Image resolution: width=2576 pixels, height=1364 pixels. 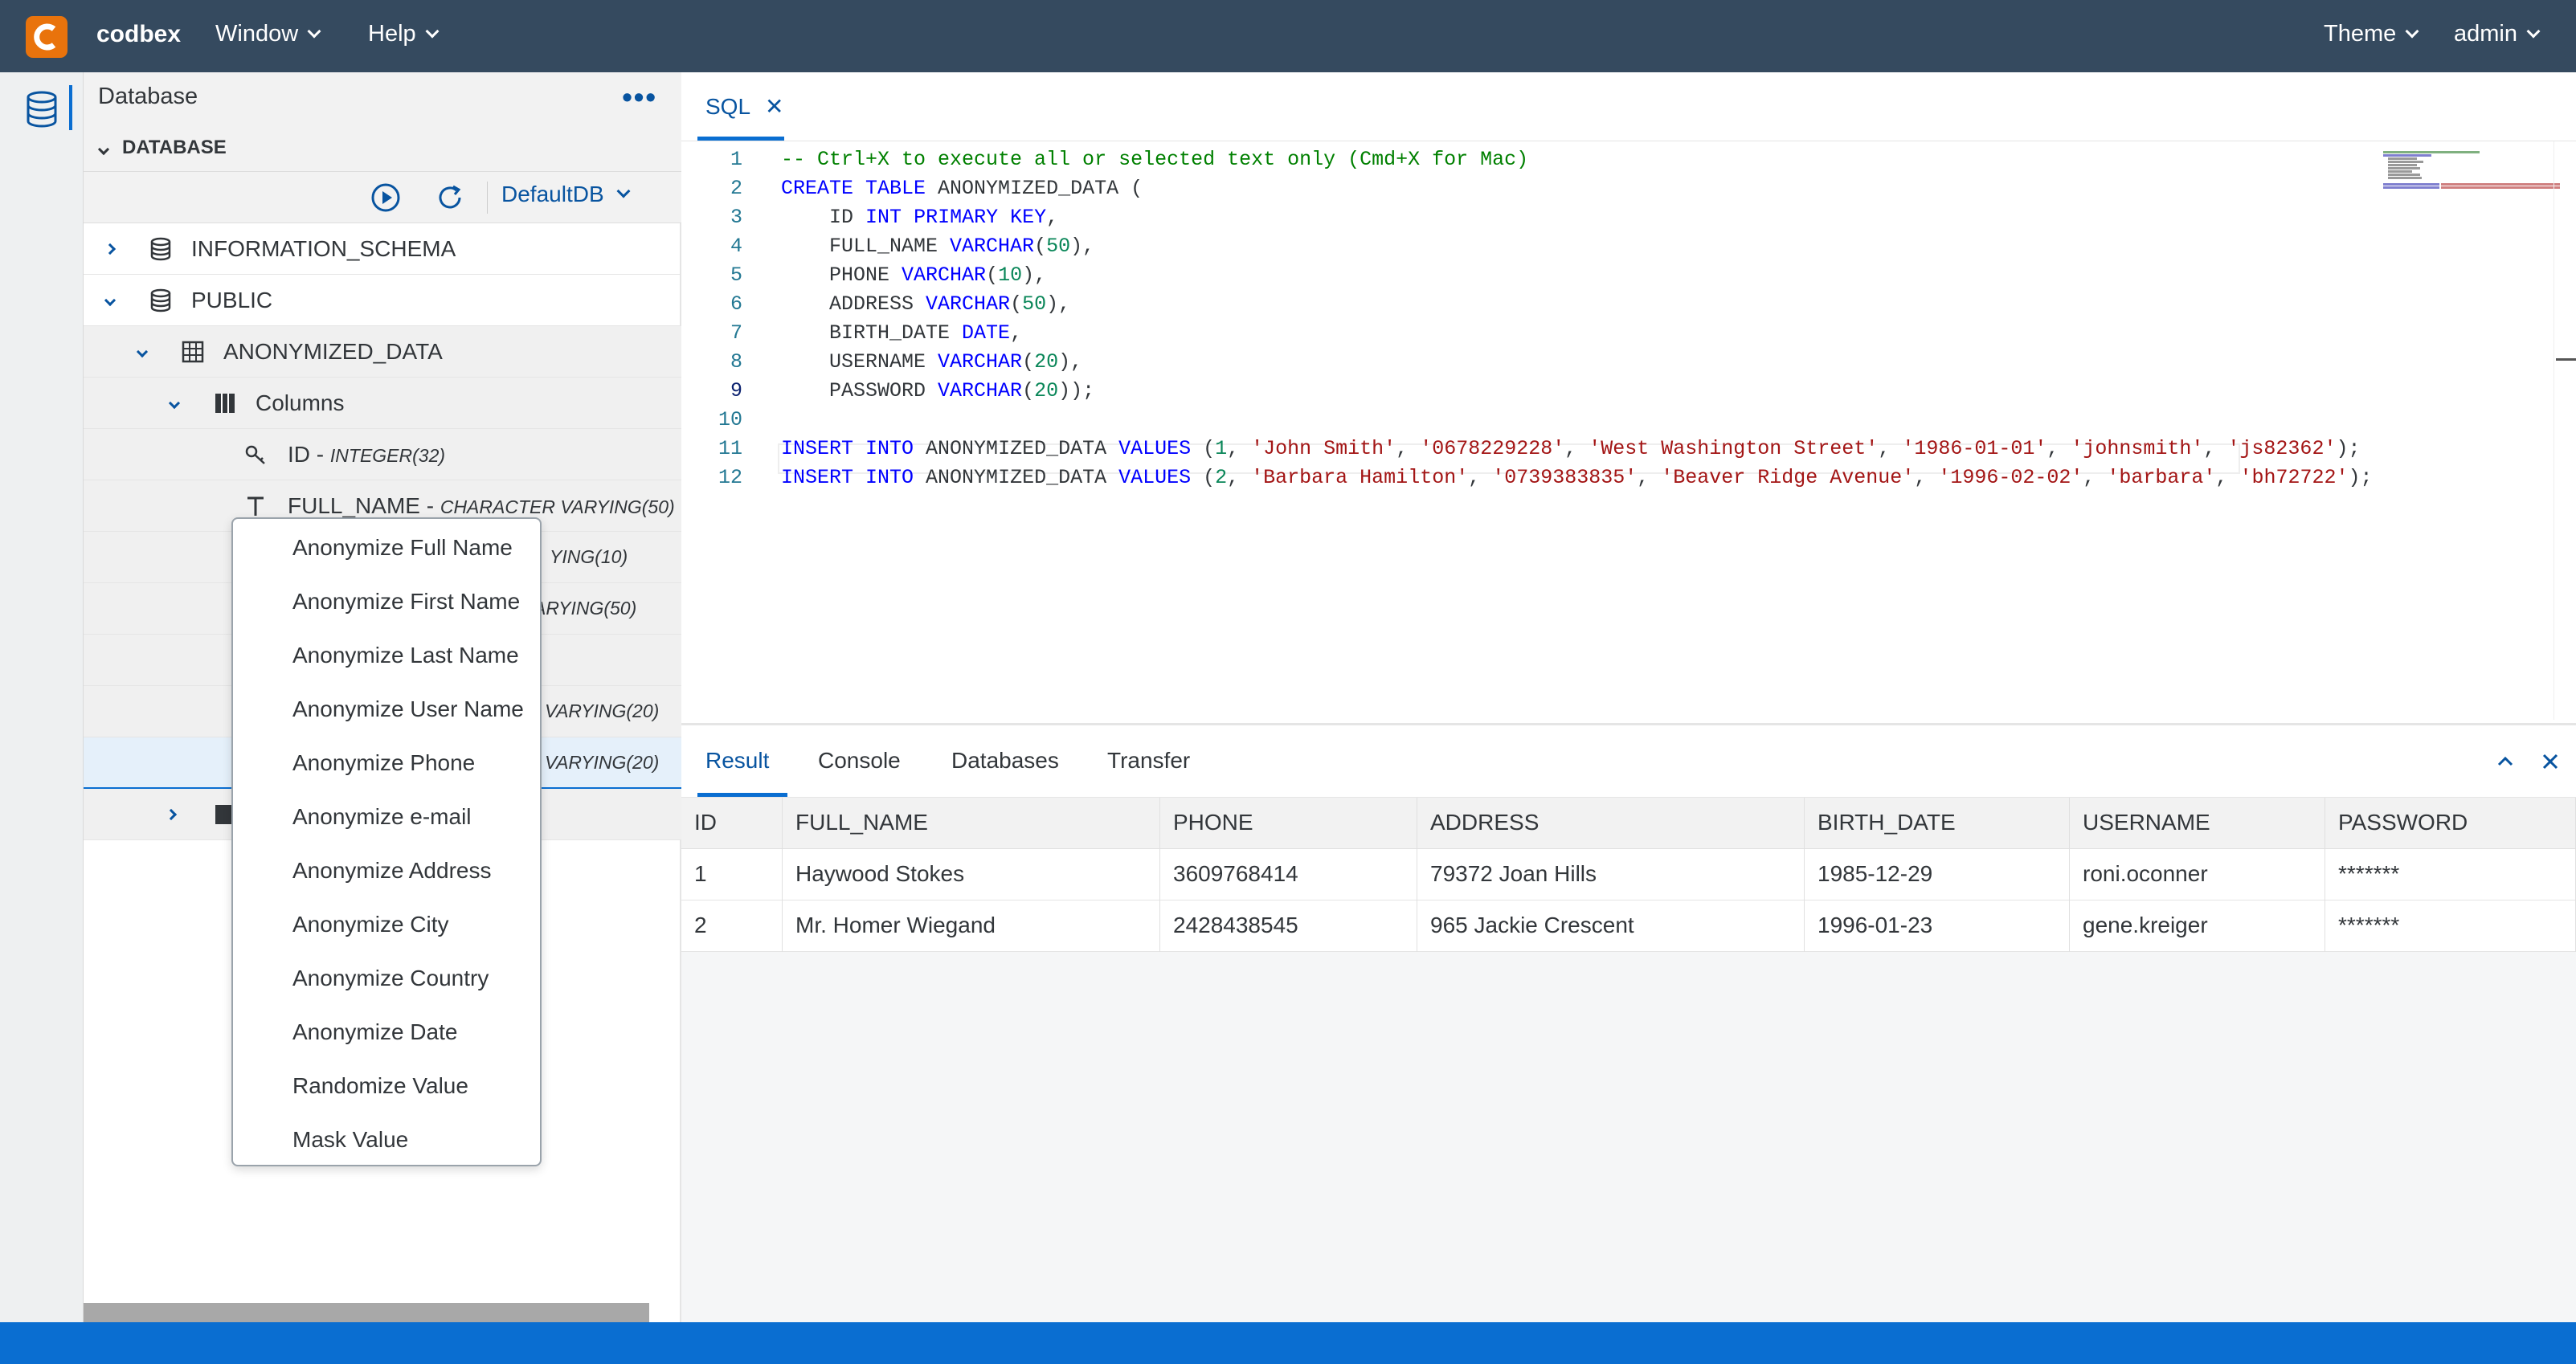 What do you see at coordinates (1938, 875) in the screenshot?
I see `table-cell: 1985-12-29` at bounding box center [1938, 875].